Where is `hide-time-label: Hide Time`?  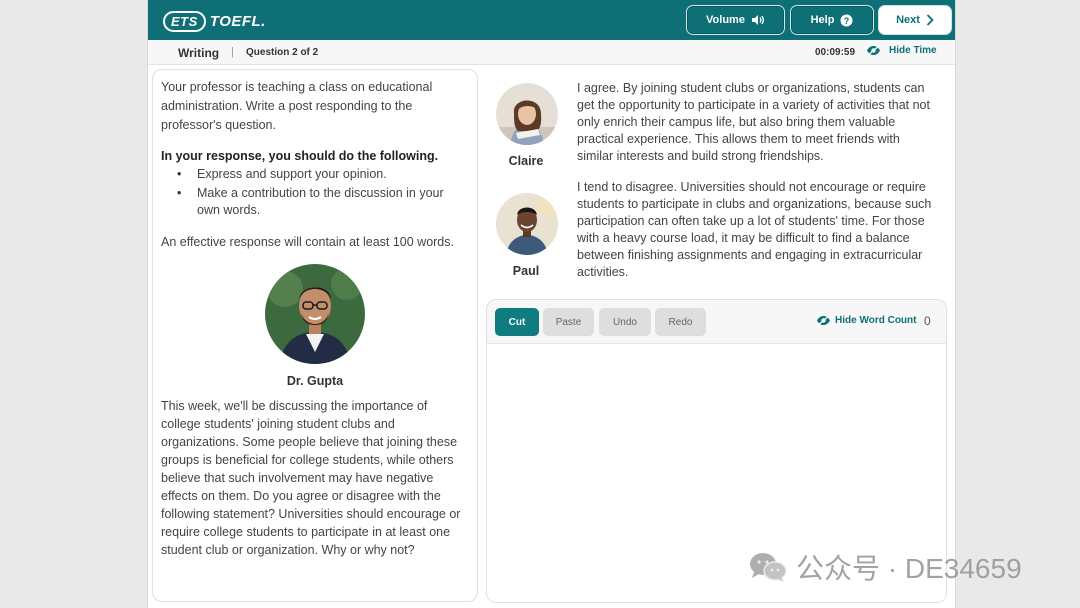 hide-time-label: Hide Time is located at coordinates (913, 50).